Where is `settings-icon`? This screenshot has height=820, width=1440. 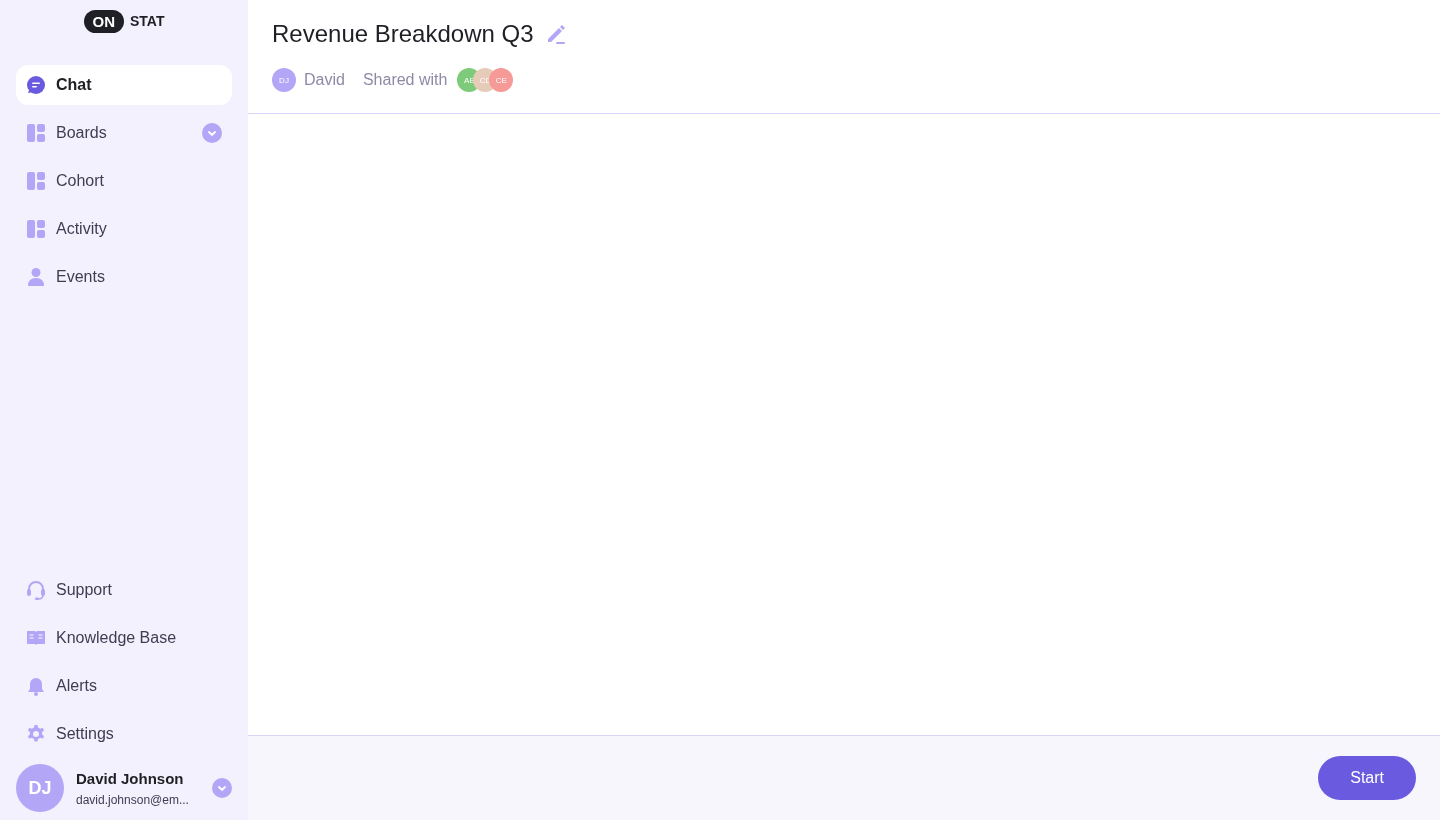 settings-icon is located at coordinates (36, 734).